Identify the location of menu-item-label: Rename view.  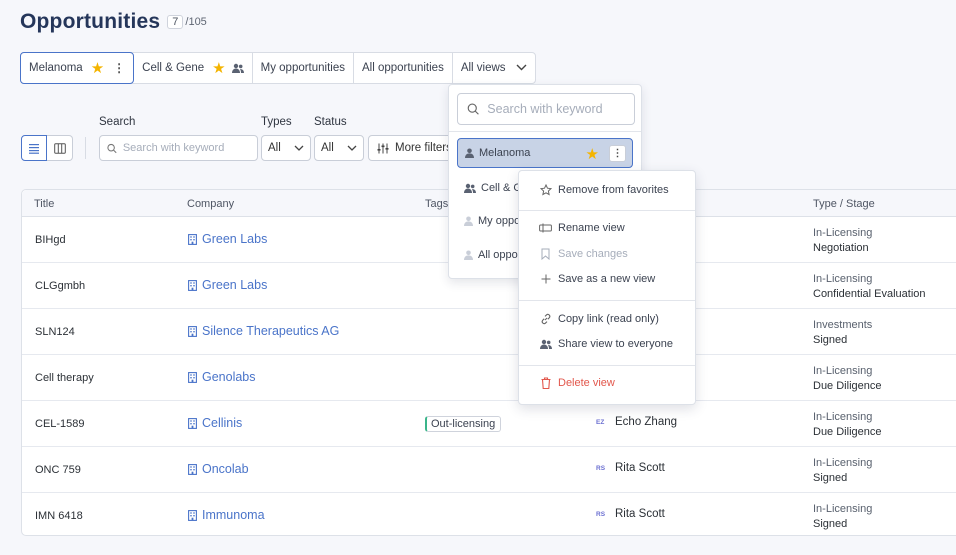
(591, 228).